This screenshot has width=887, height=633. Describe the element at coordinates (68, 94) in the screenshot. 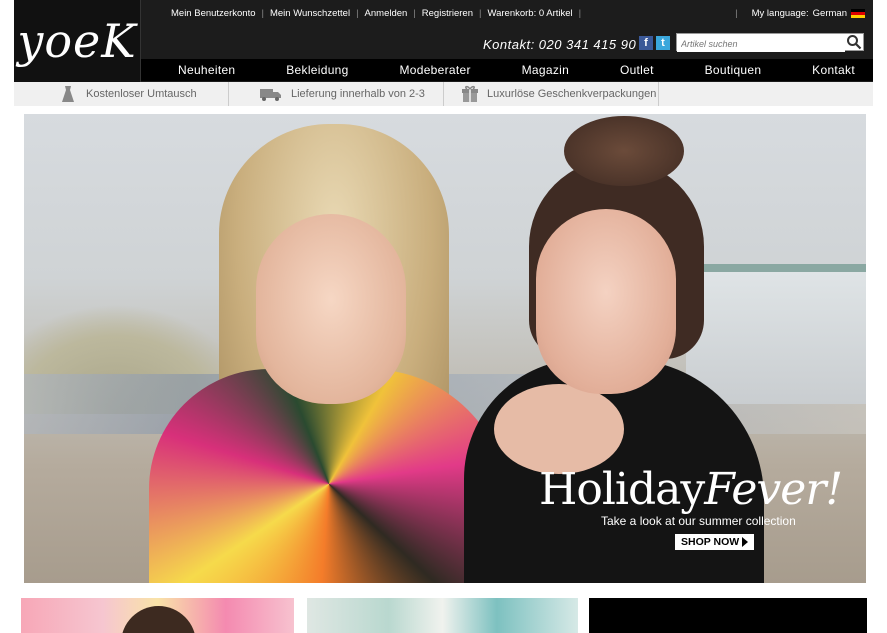

I see `dress-icon` at that location.